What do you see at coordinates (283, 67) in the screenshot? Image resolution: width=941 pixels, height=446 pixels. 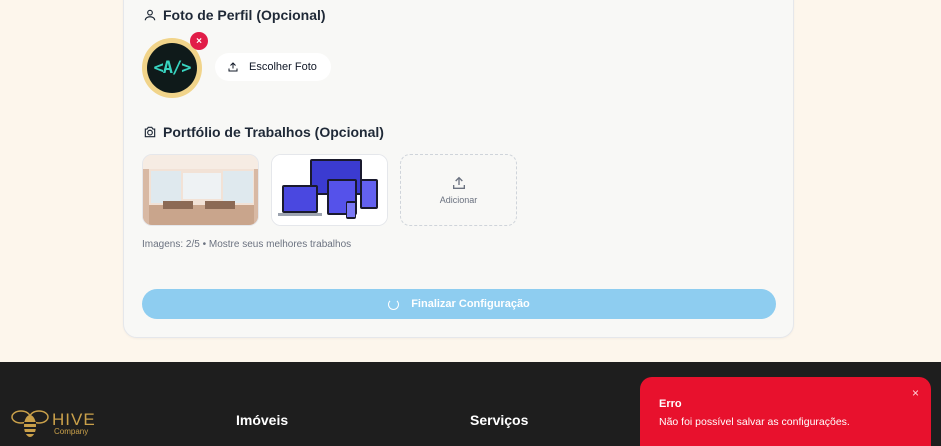 I see `choose-photo-label: Escolher Foto` at bounding box center [283, 67].